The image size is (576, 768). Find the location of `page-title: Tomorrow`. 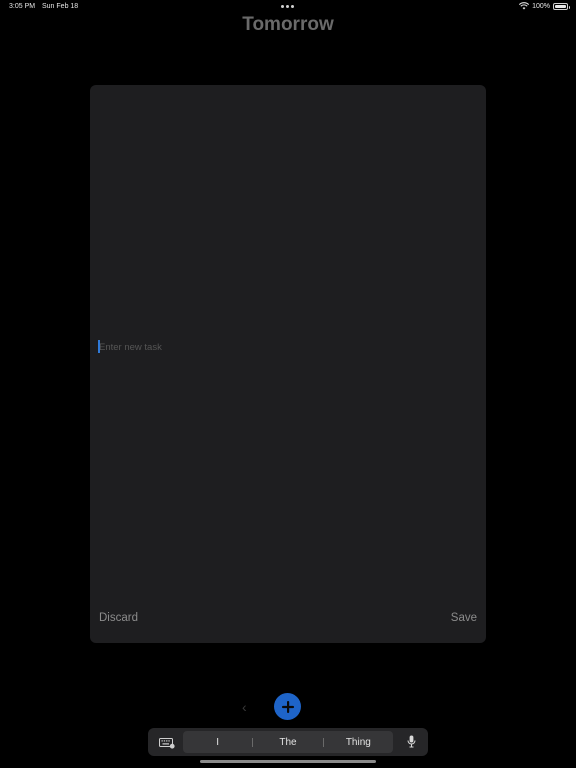

page-title: Tomorrow is located at coordinates (288, 24).